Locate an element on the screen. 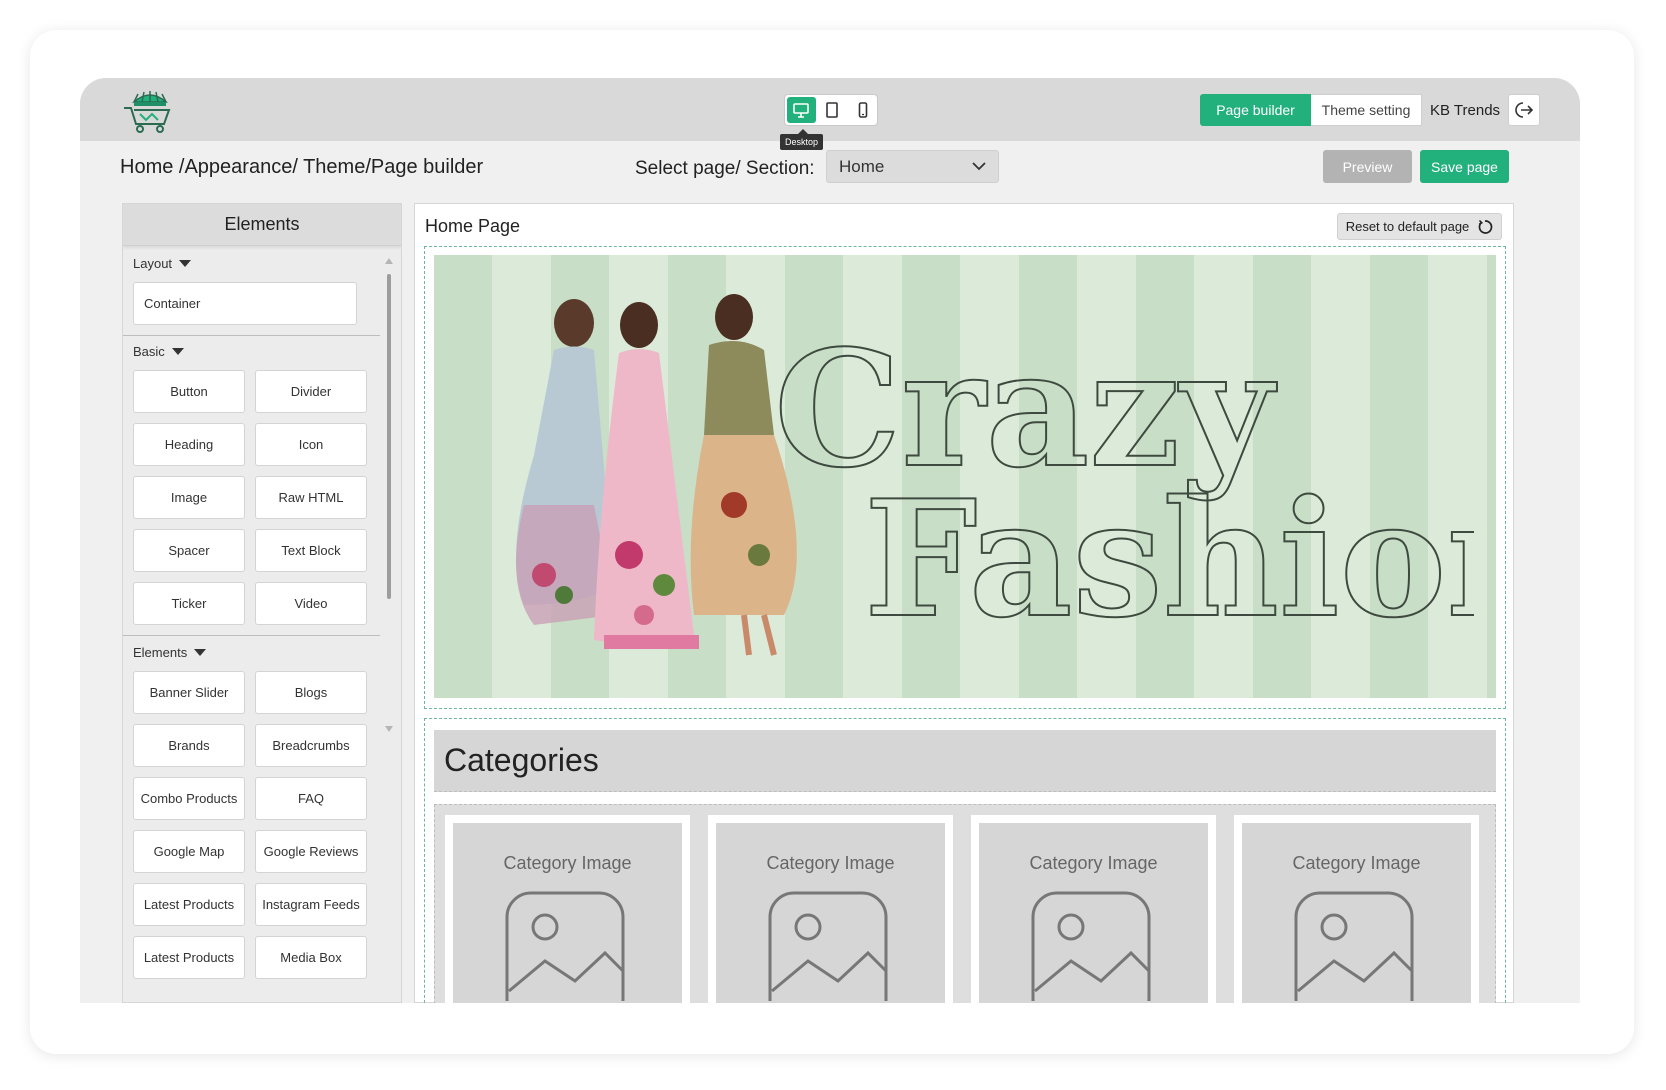 This screenshot has width=1666, height=1090. element-divider: Divider is located at coordinates (311, 391).